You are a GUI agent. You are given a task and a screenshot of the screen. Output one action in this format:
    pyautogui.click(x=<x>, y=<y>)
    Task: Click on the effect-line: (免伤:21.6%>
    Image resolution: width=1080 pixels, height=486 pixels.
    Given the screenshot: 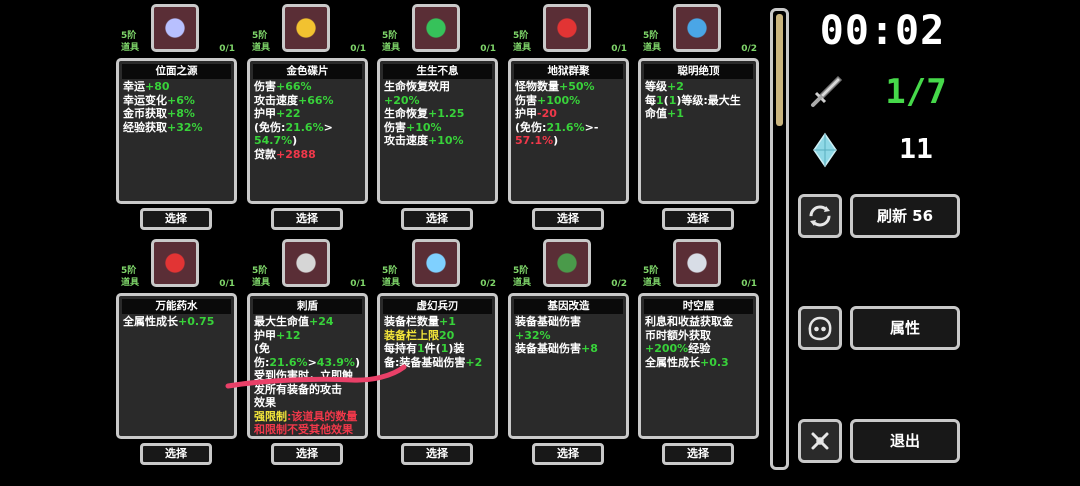 What is the action you would take?
    pyautogui.click(x=307, y=128)
    